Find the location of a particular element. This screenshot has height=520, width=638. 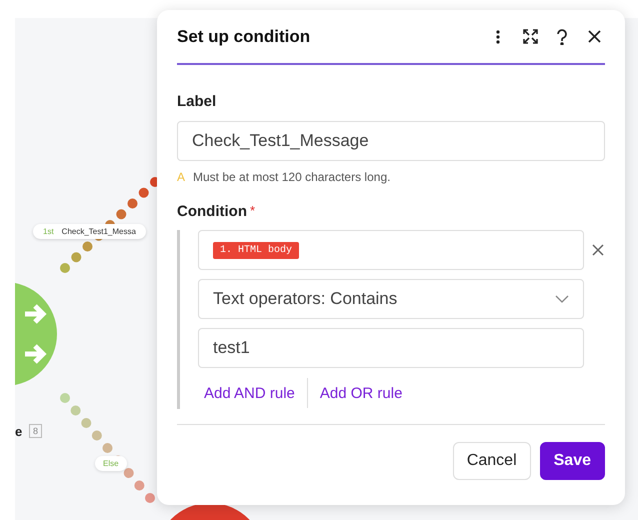

else-route-label: Else is located at coordinates (111, 463).